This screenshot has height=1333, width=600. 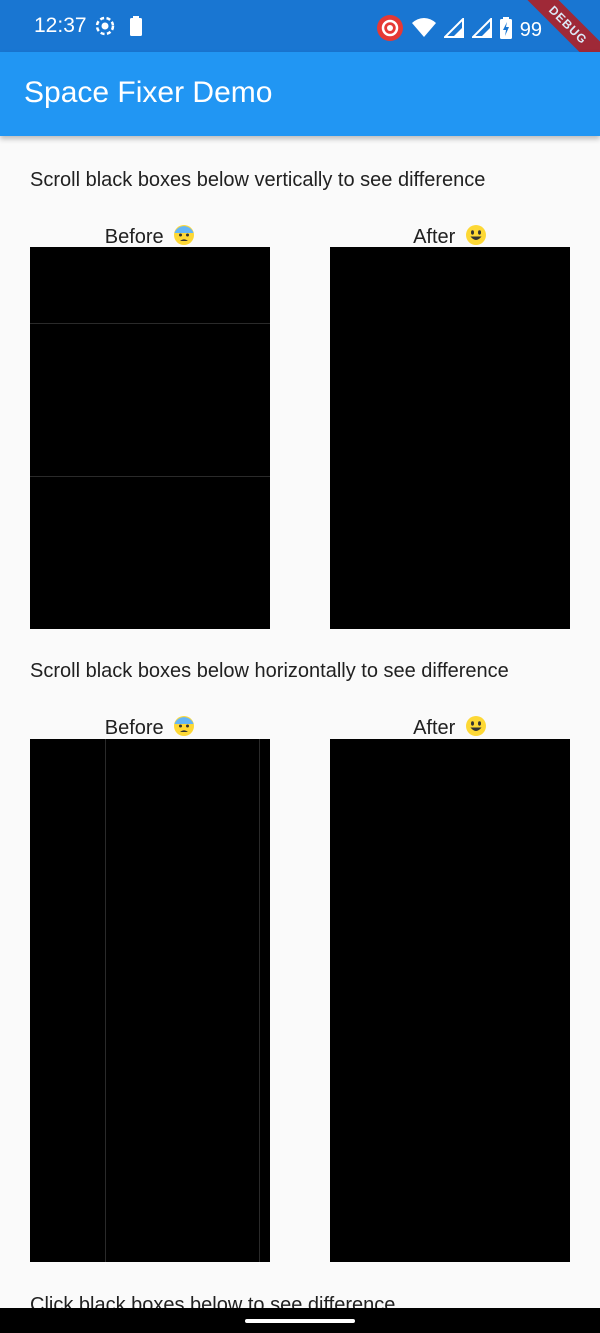 What do you see at coordinates (390, 30) in the screenshot?
I see `record-icon` at bounding box center [390, 30].